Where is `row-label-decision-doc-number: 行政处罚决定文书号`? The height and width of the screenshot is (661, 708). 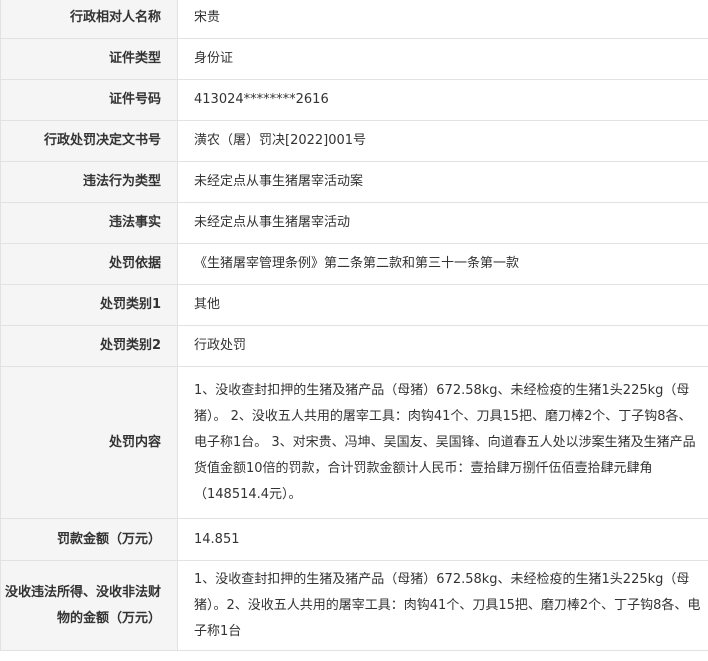
row-label-decision-doc-number: 行政处罚决定文书号 is located at coordinates (89, 141).